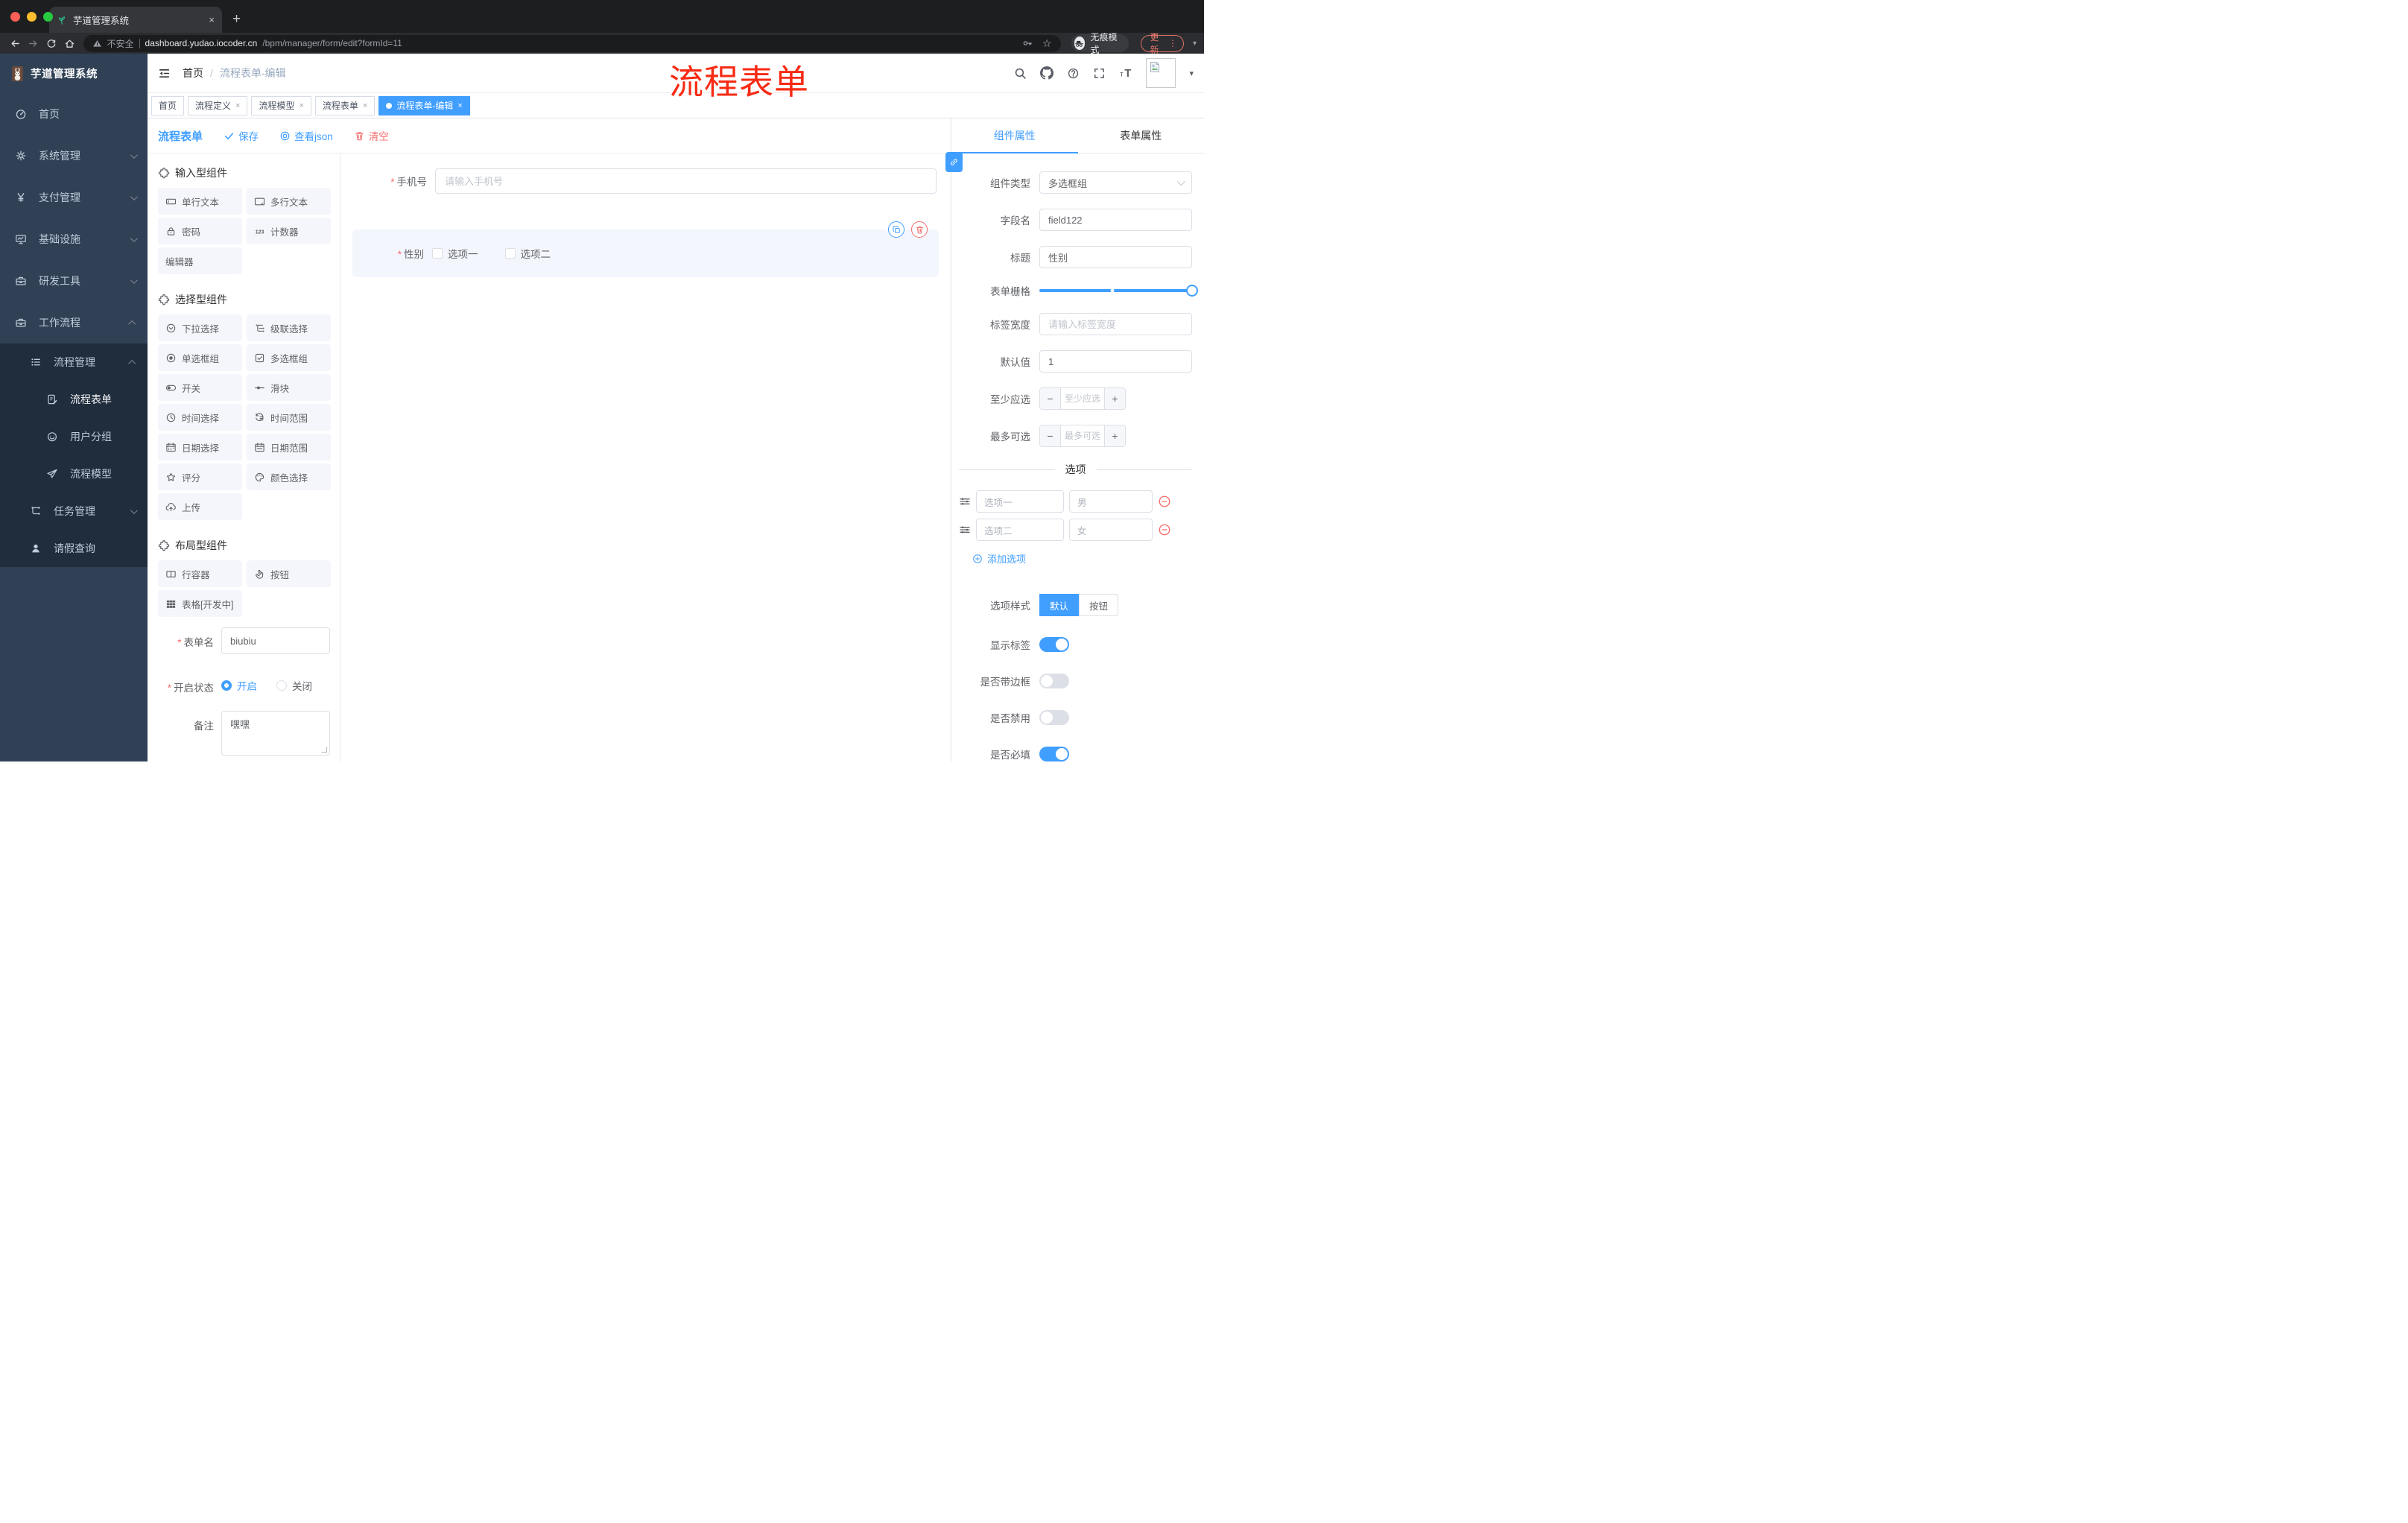 This screenshot has width=2408, height=1523. I want to click on security-label: 不安全, so click(120, 44).